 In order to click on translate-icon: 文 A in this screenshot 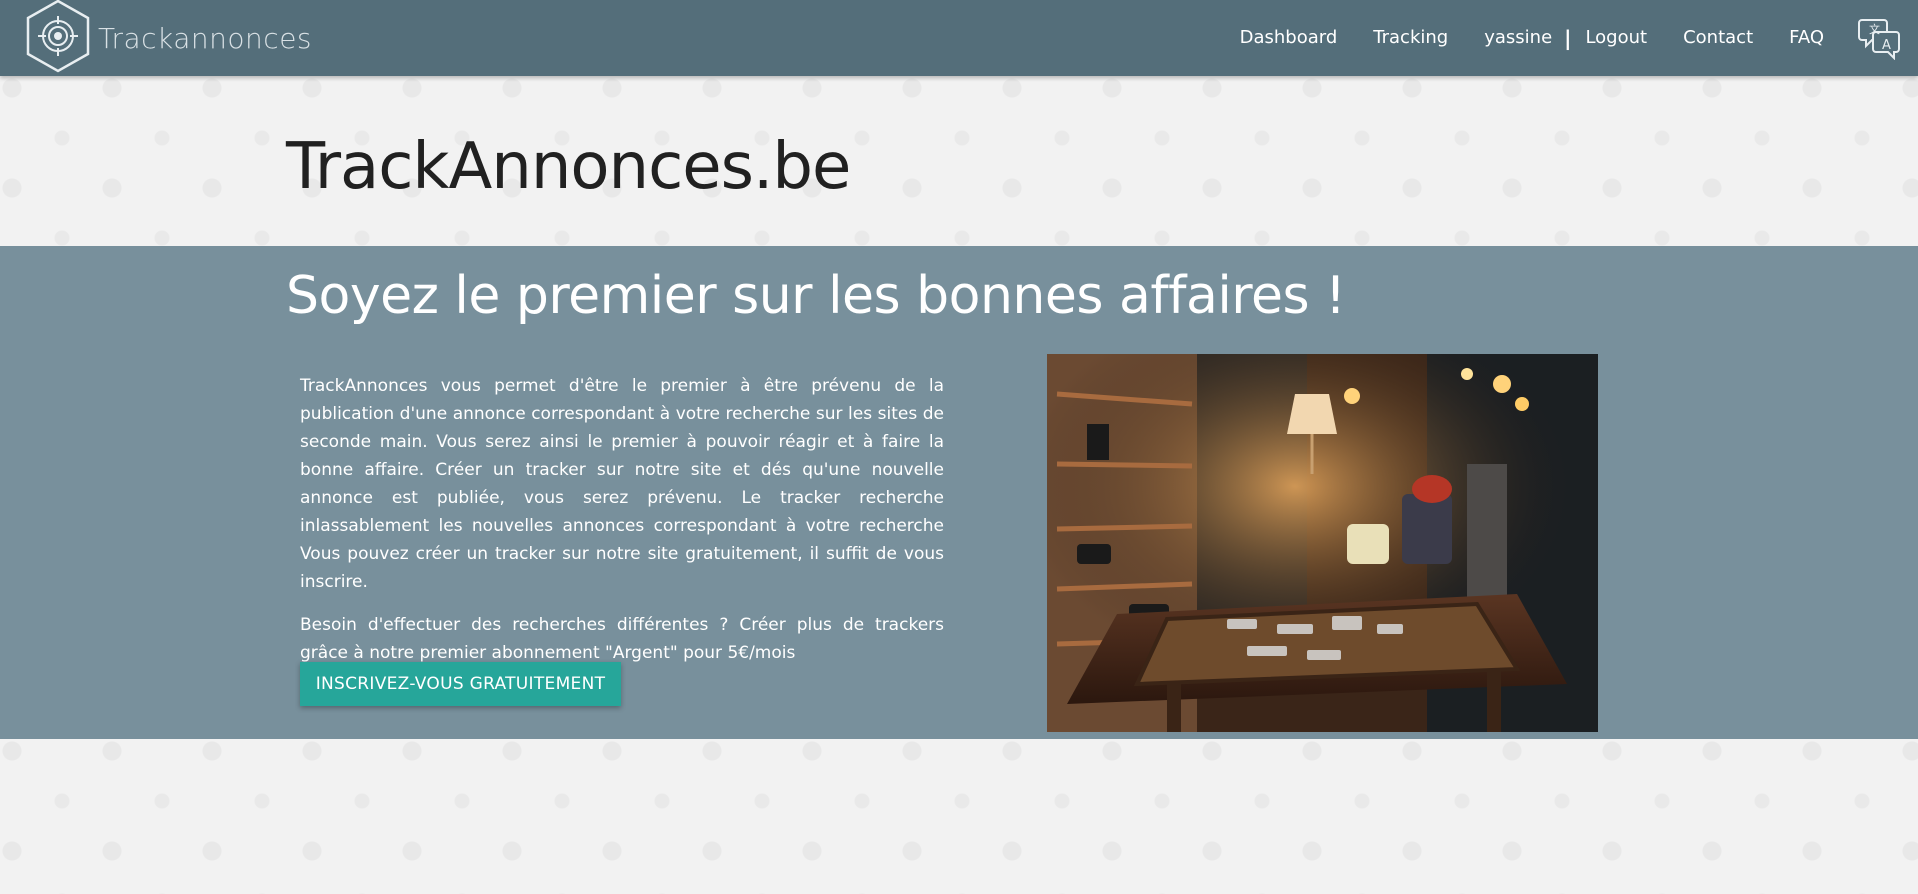, I will do `click(1880, 38)`.